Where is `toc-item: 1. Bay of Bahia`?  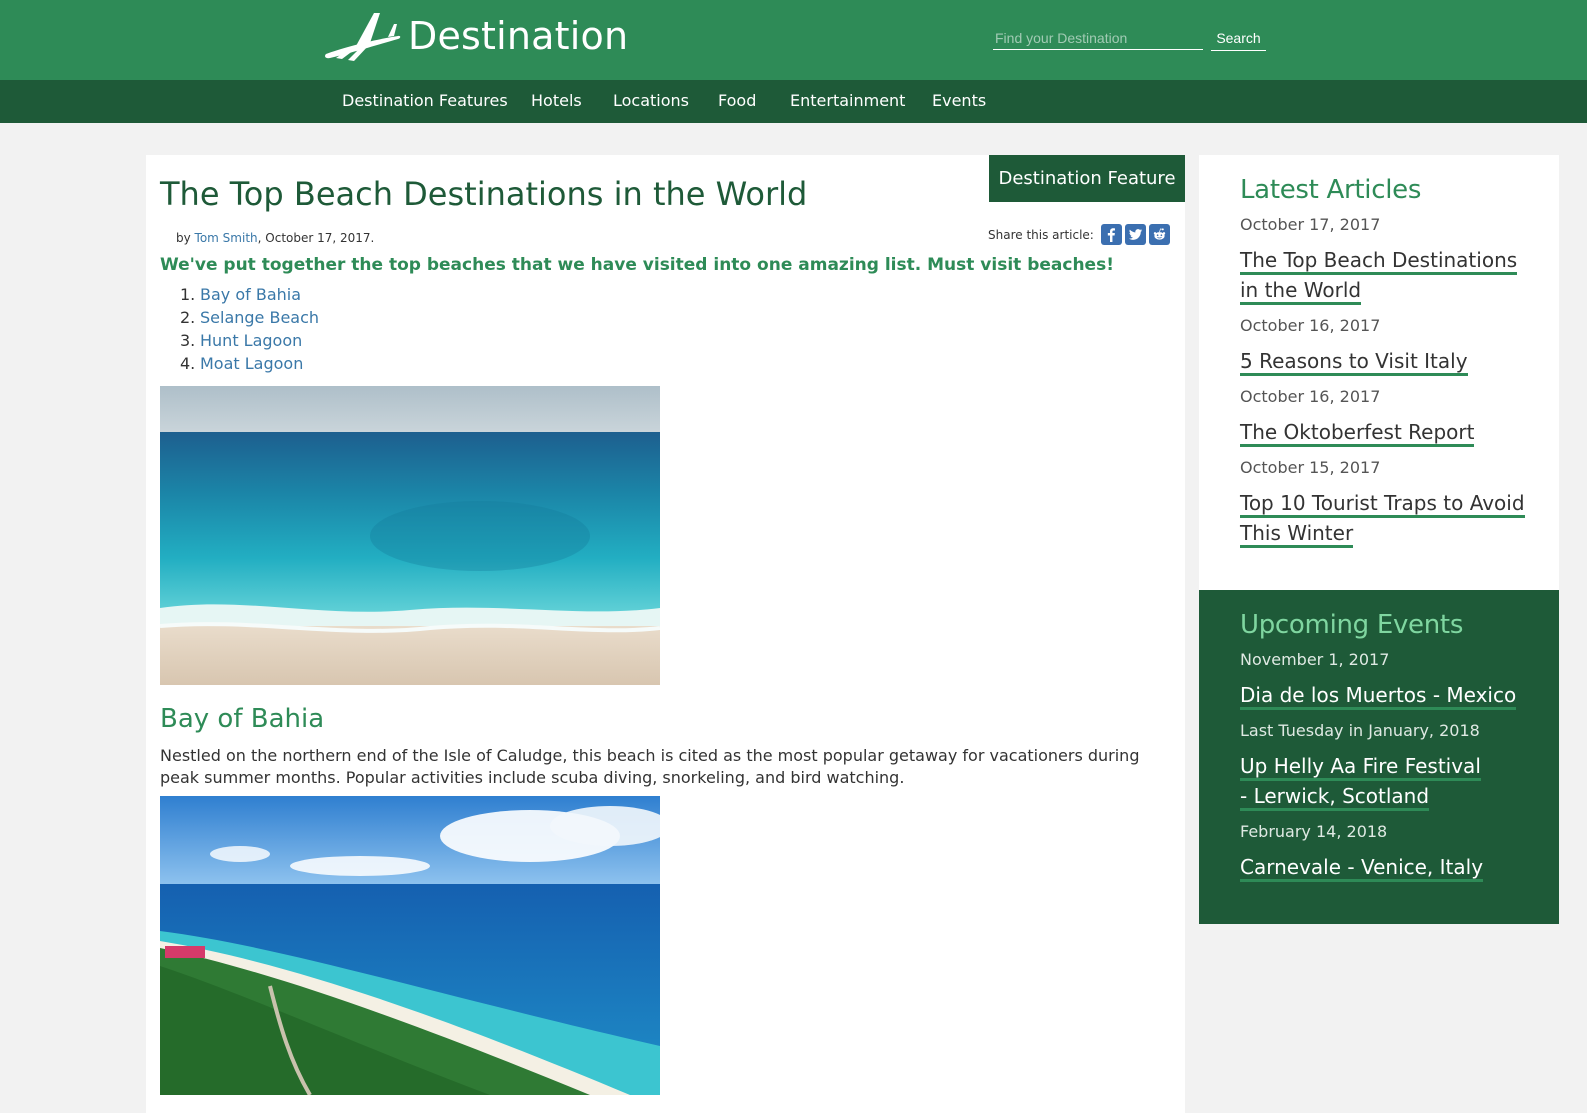
toc-item: 1. Bay of Bahia is located at coordinates (249, 296).